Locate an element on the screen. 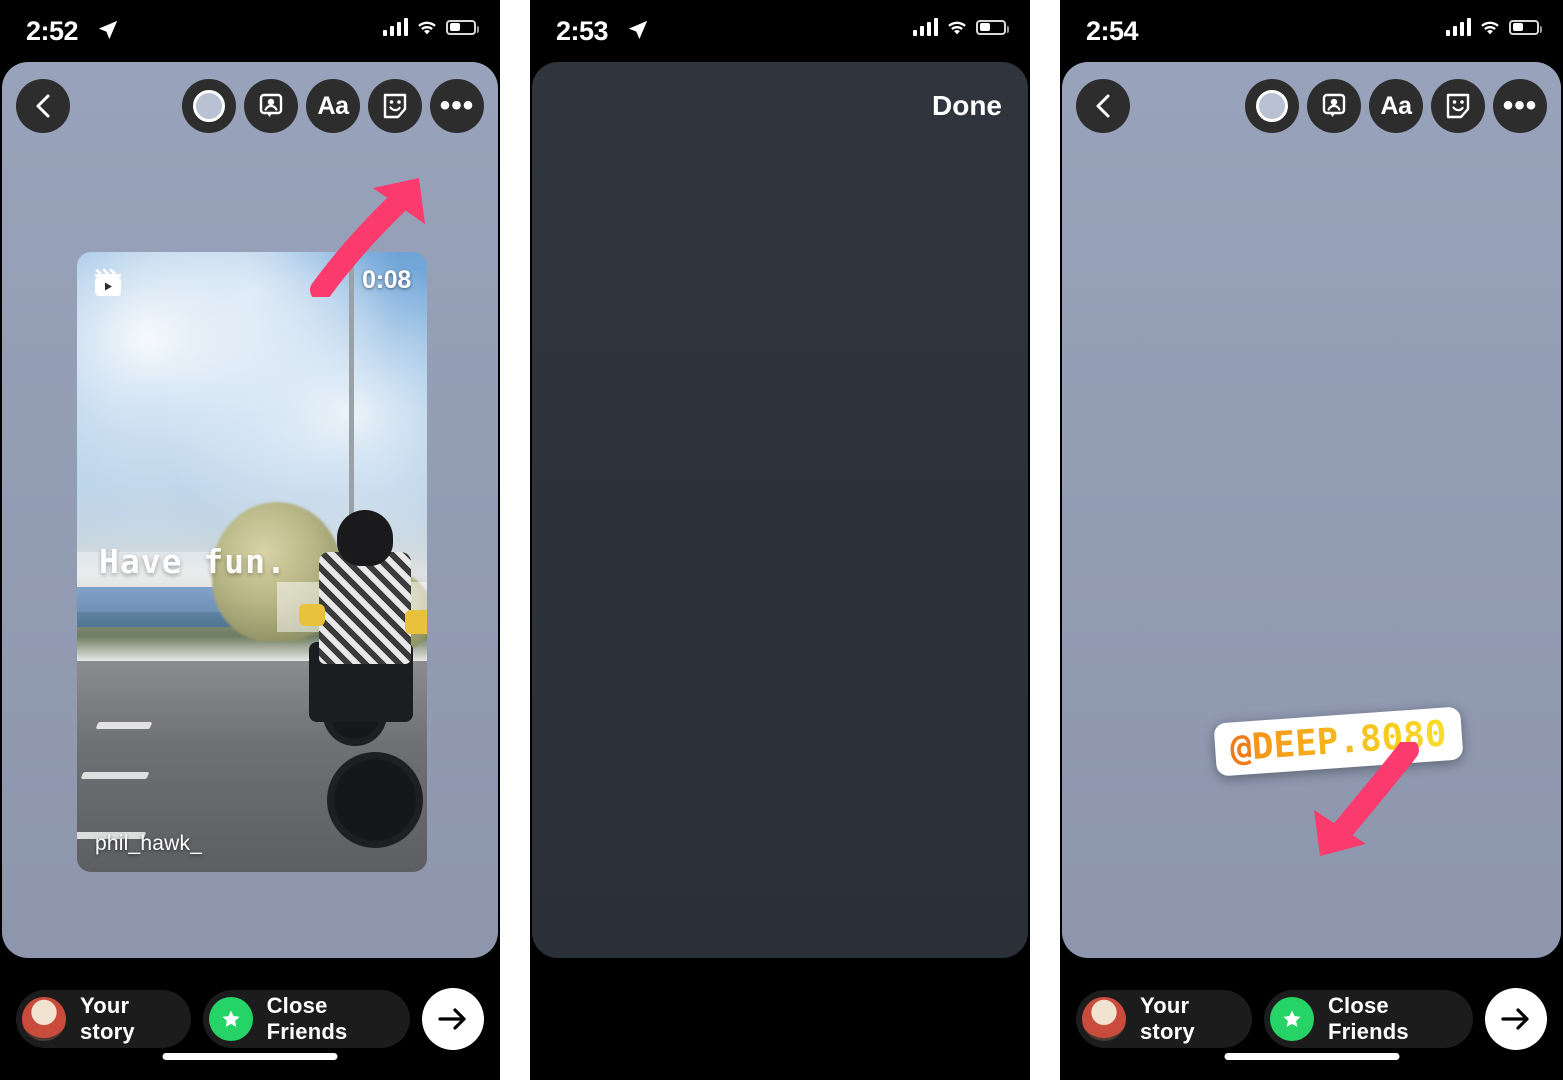 This screenshot has height=1080, width=1563. mention-sticker: @ DEEP.8080 is located at coordinates (1338, 741).